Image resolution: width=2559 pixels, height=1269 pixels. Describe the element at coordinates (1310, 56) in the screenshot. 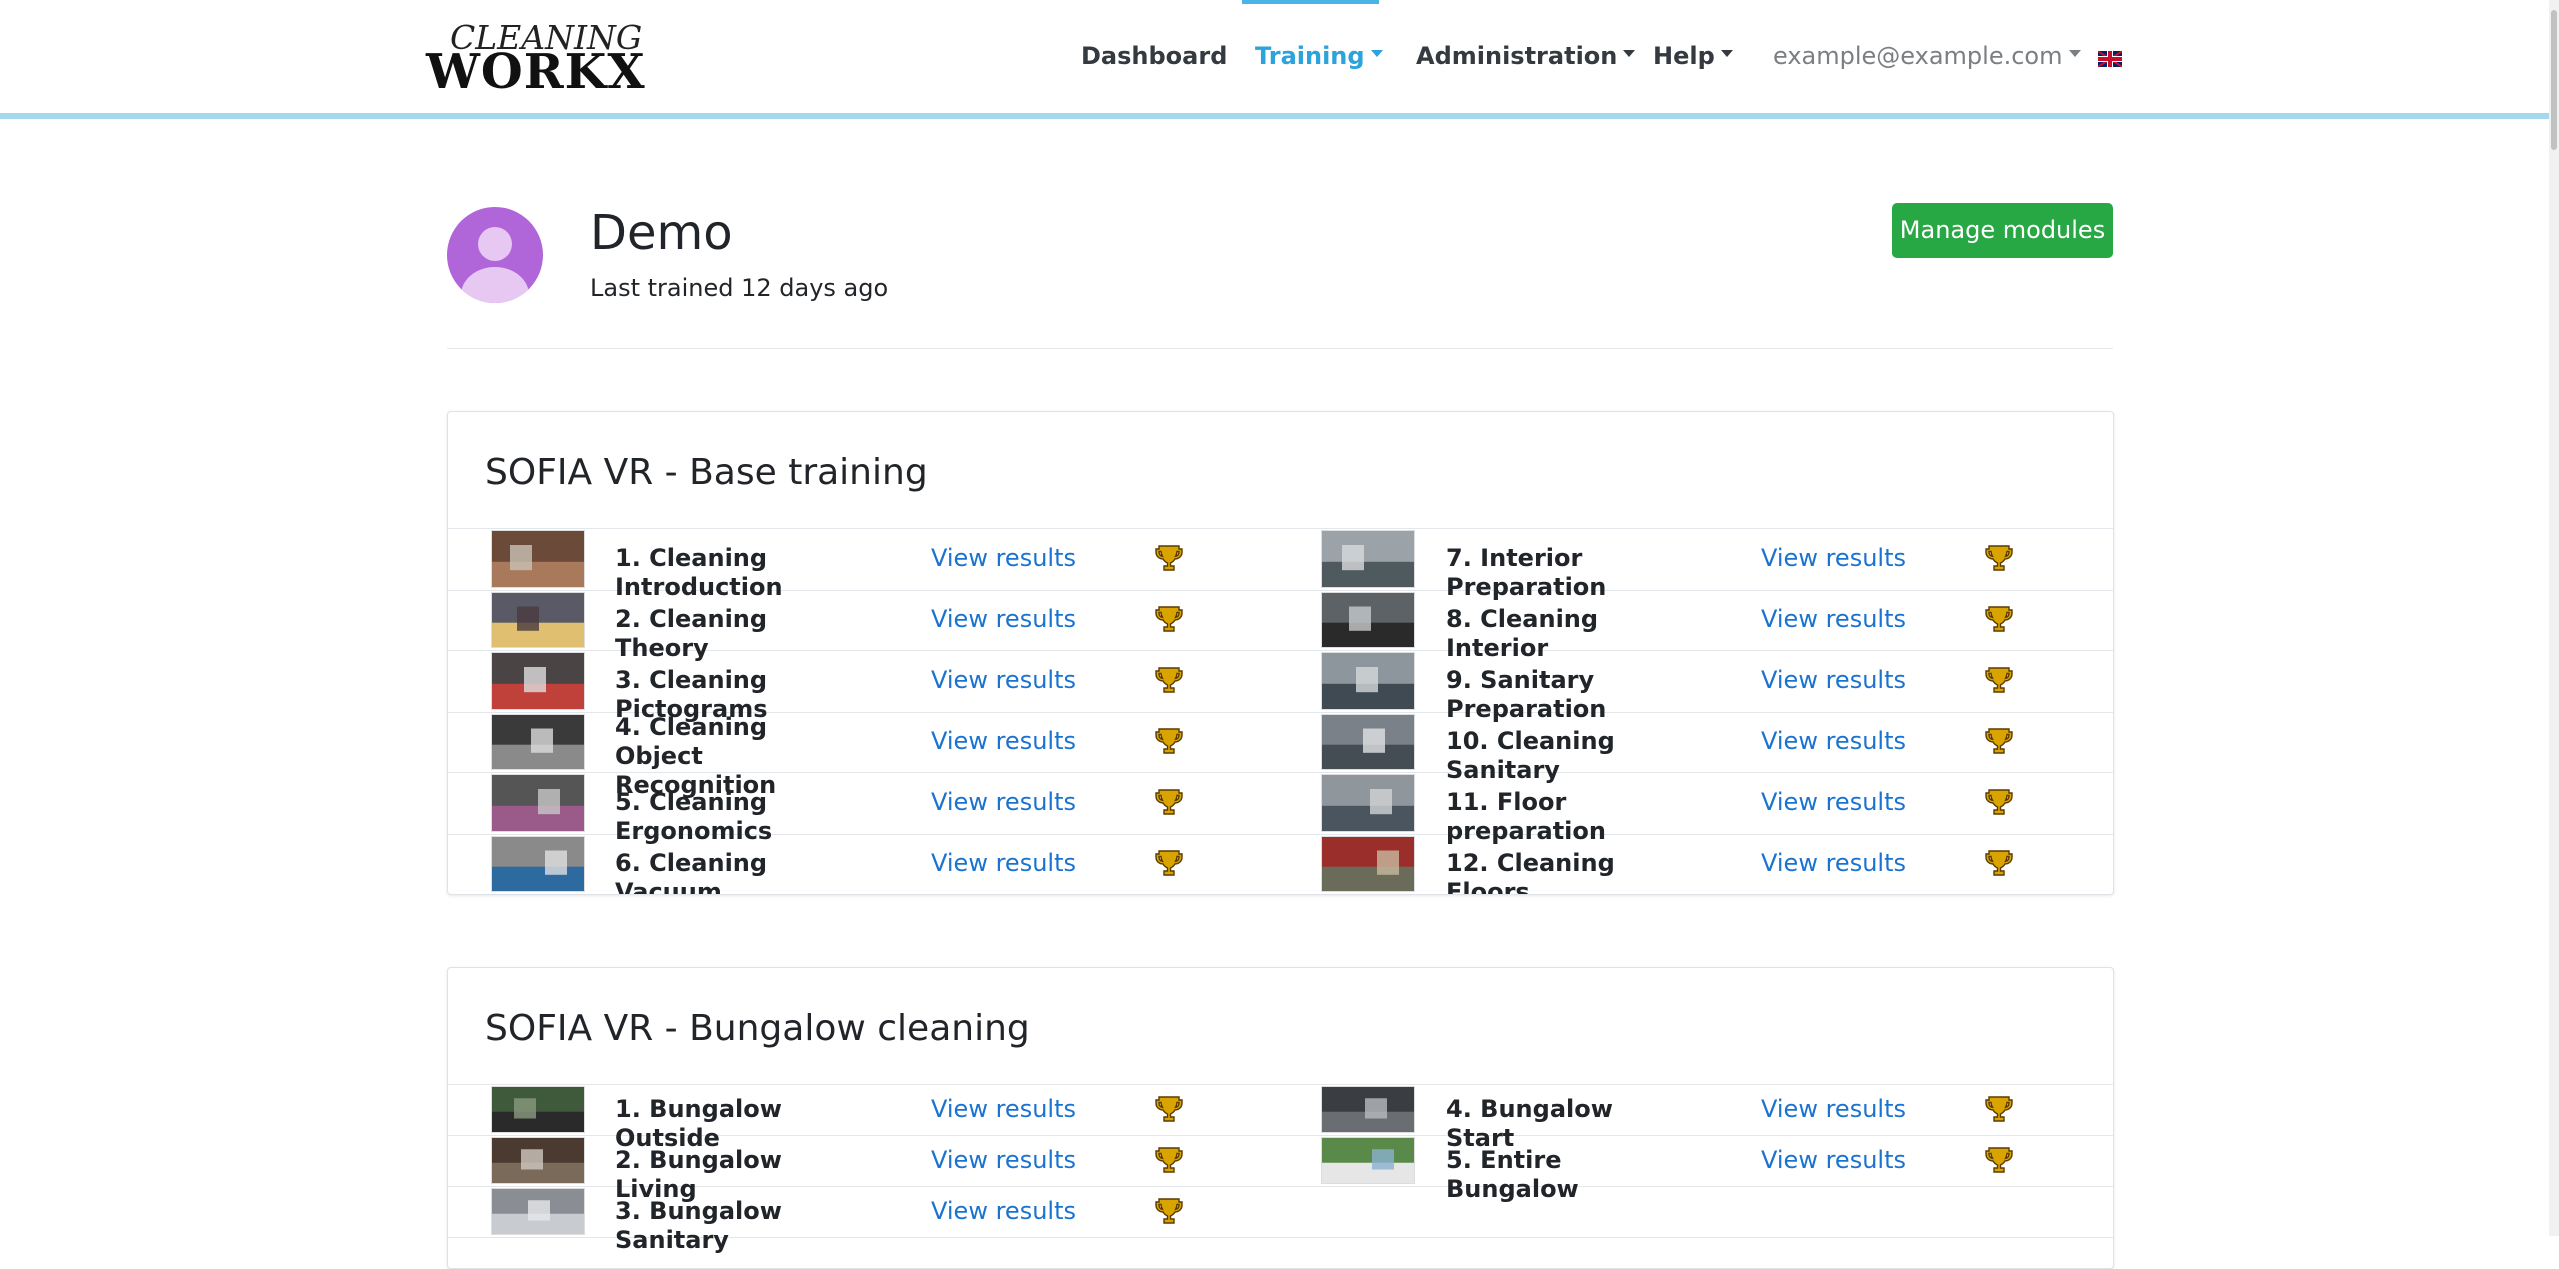

I see `nav-training-label: Training` at that location.